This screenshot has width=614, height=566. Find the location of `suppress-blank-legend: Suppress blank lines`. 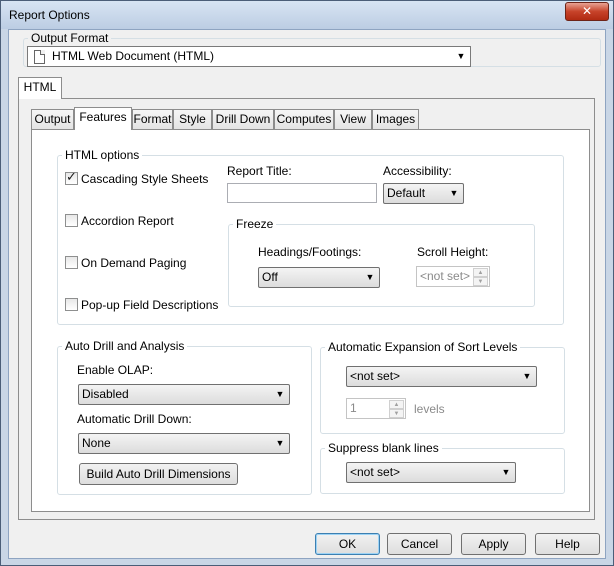

suppress-blank-legend: Suppress blank lines is located at coordinates (383, 448).